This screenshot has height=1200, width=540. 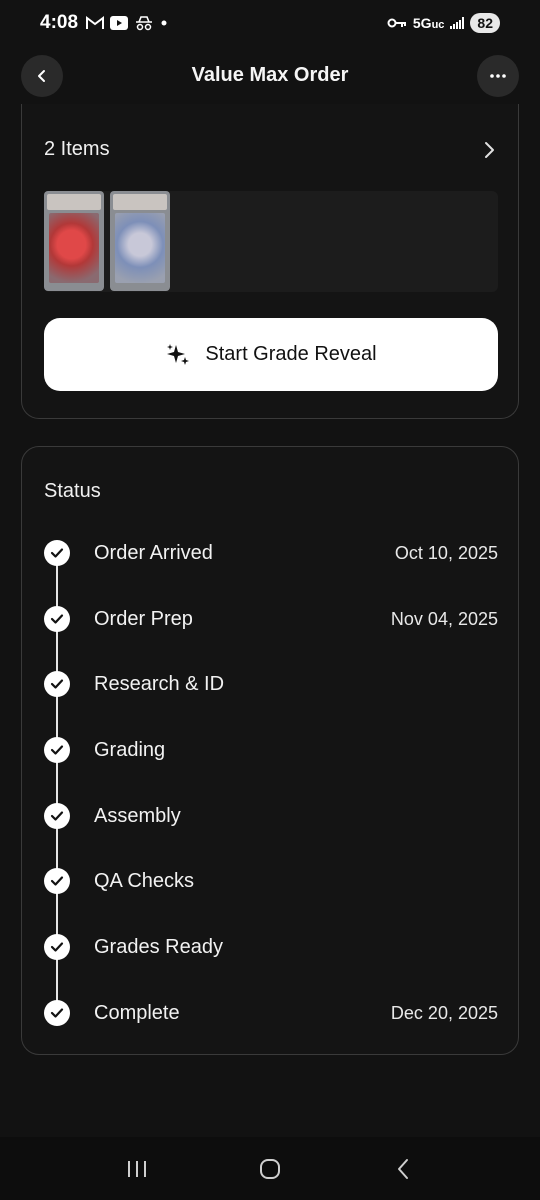 What do you see at coordinates (158, 946) in the screenshot?
I see `step-label: Grades Ready` at bounding box center [158, 946].